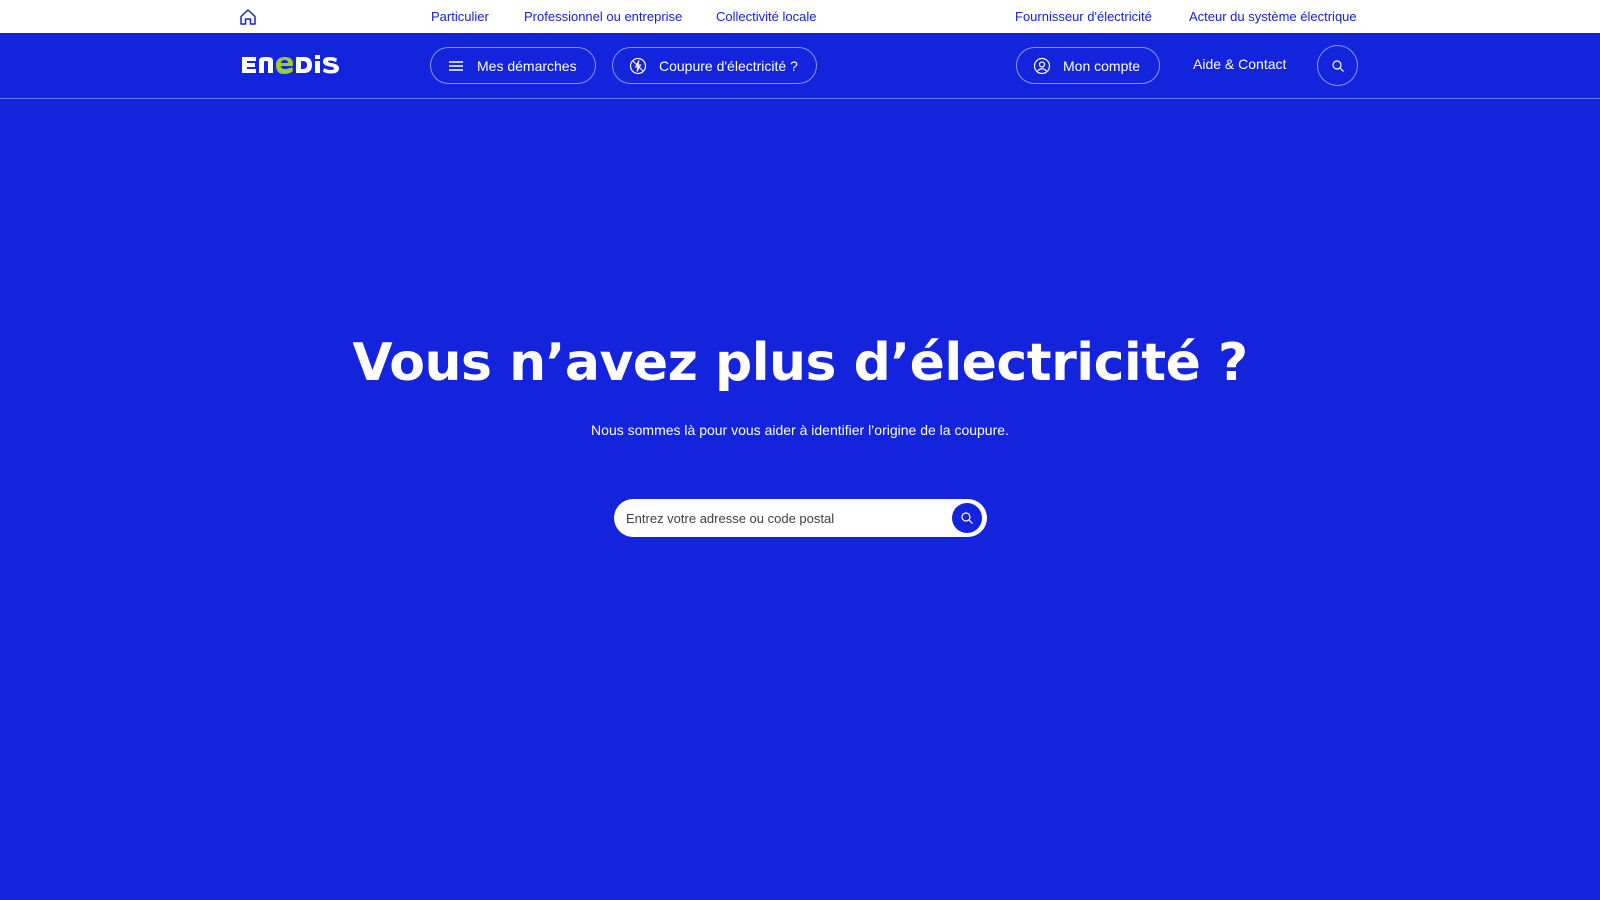 This screenshot has width=1600, height=900. I want to click on lightning-icon, so click(638, 65).